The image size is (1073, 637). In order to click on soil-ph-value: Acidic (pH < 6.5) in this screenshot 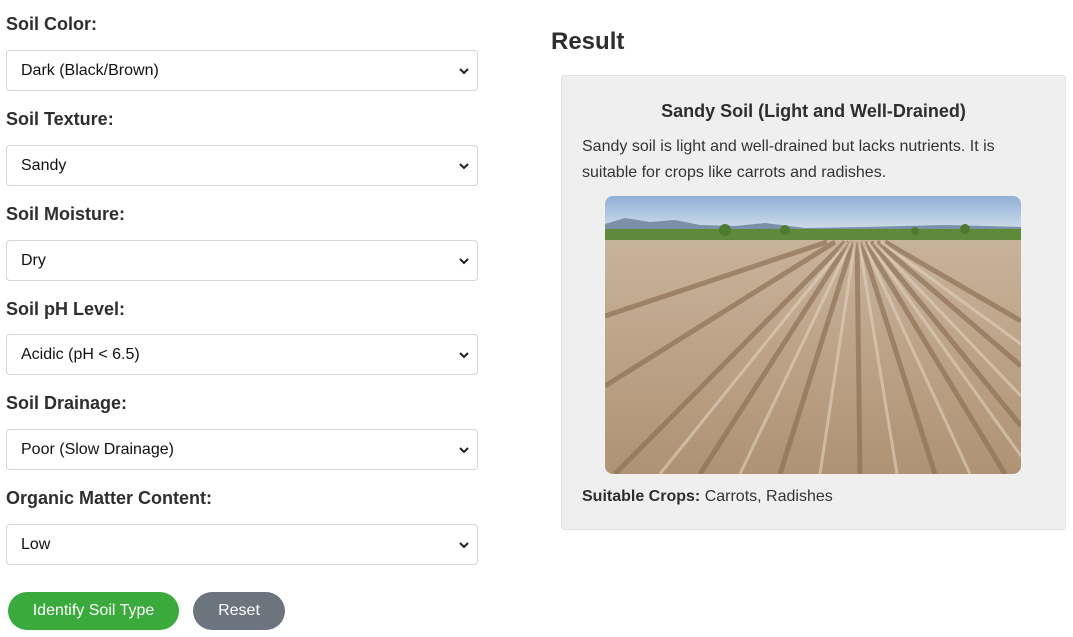, I will do `click(80, 354)`.